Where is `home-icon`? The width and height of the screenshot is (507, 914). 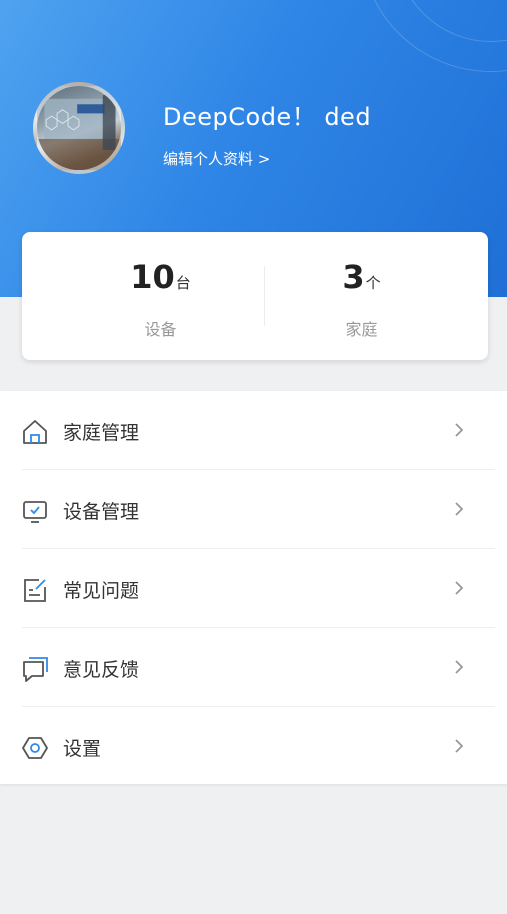
home-icon is located at coordinates (35, 432).